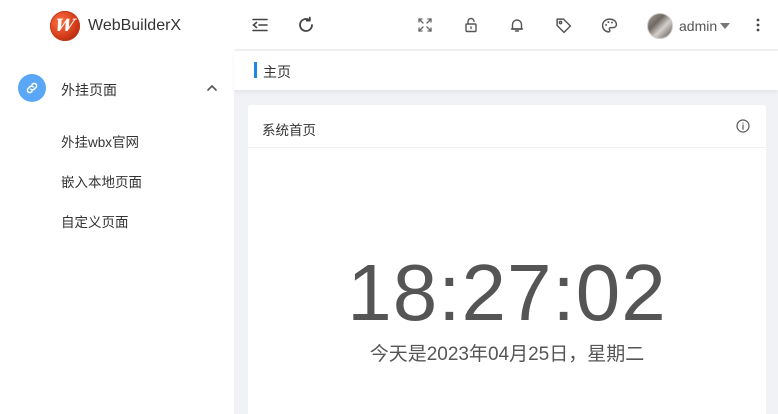 The height and width of the screenshot is (414, 778). I want to click on user-name: admin, so click(698, 26).